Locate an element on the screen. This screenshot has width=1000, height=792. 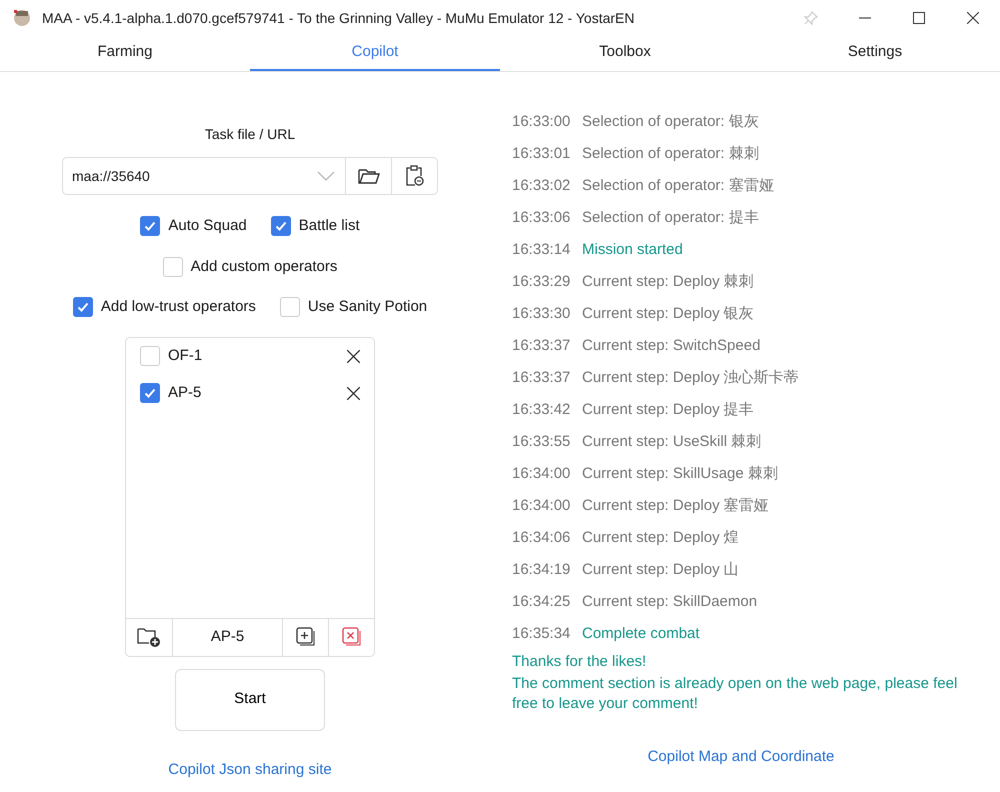
log-time: 16:33:55 is located at coordinates (542, 442).